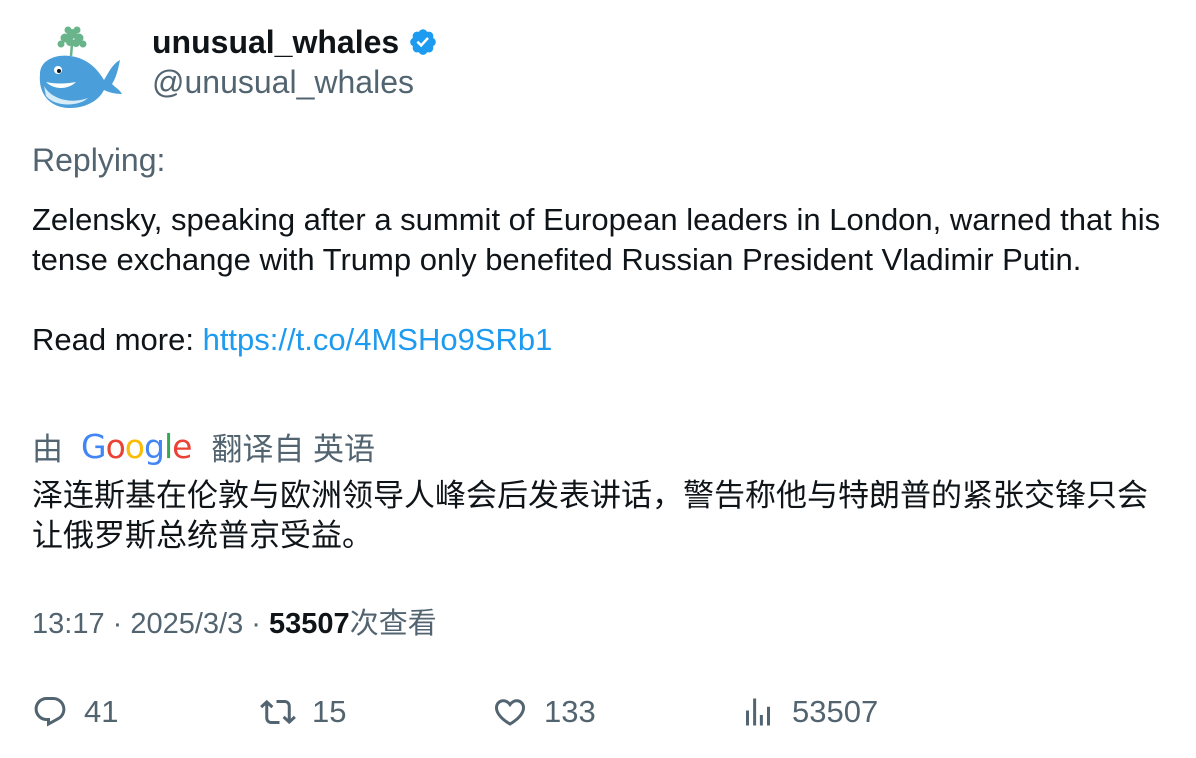 The height and width of the screenshot is (758, 1196). I want to click on views-button: 53507, so click(809, 712).